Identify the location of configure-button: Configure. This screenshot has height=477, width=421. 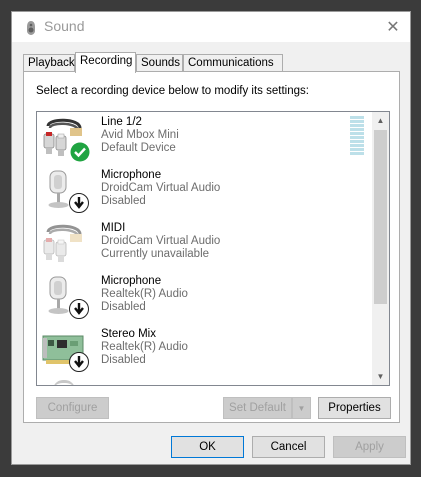
(72, 408).